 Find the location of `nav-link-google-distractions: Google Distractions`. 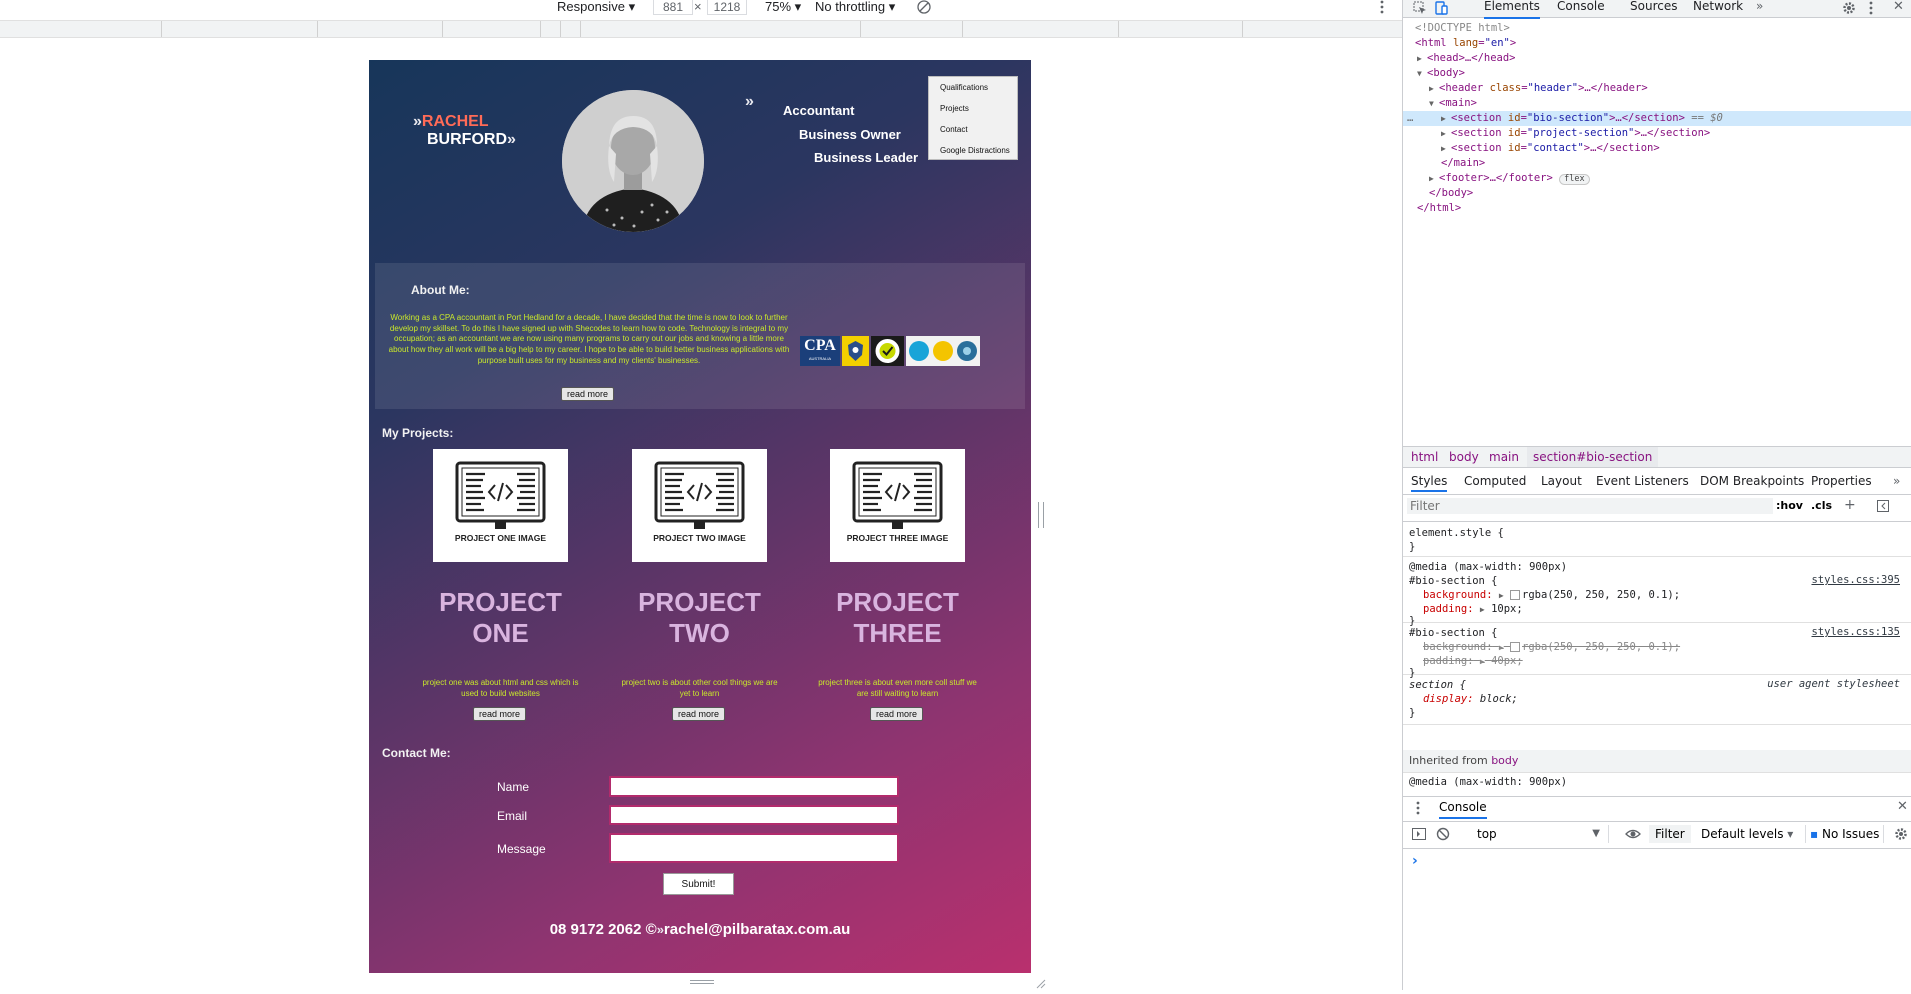

nav-link-google-distractions: Google Distractions is located at coordinates (973, 150).